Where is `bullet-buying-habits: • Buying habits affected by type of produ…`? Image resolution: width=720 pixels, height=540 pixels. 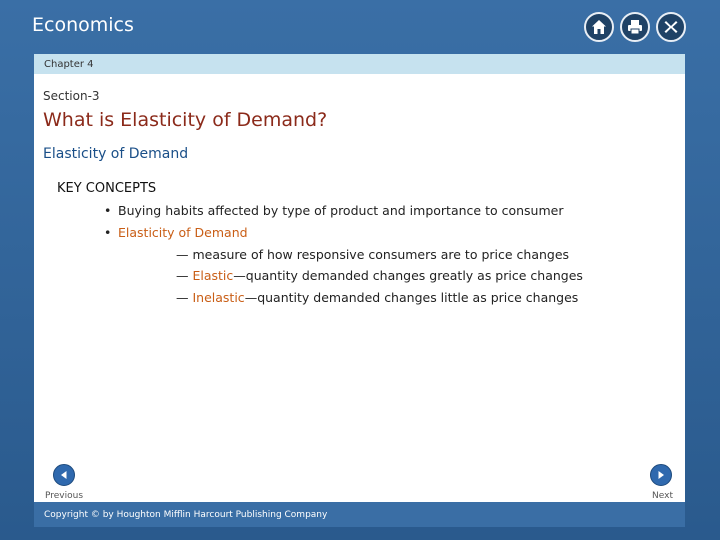 bullet-buying-habits: • Buying habits affected by type of produ… is located at coordinates (333, 210).